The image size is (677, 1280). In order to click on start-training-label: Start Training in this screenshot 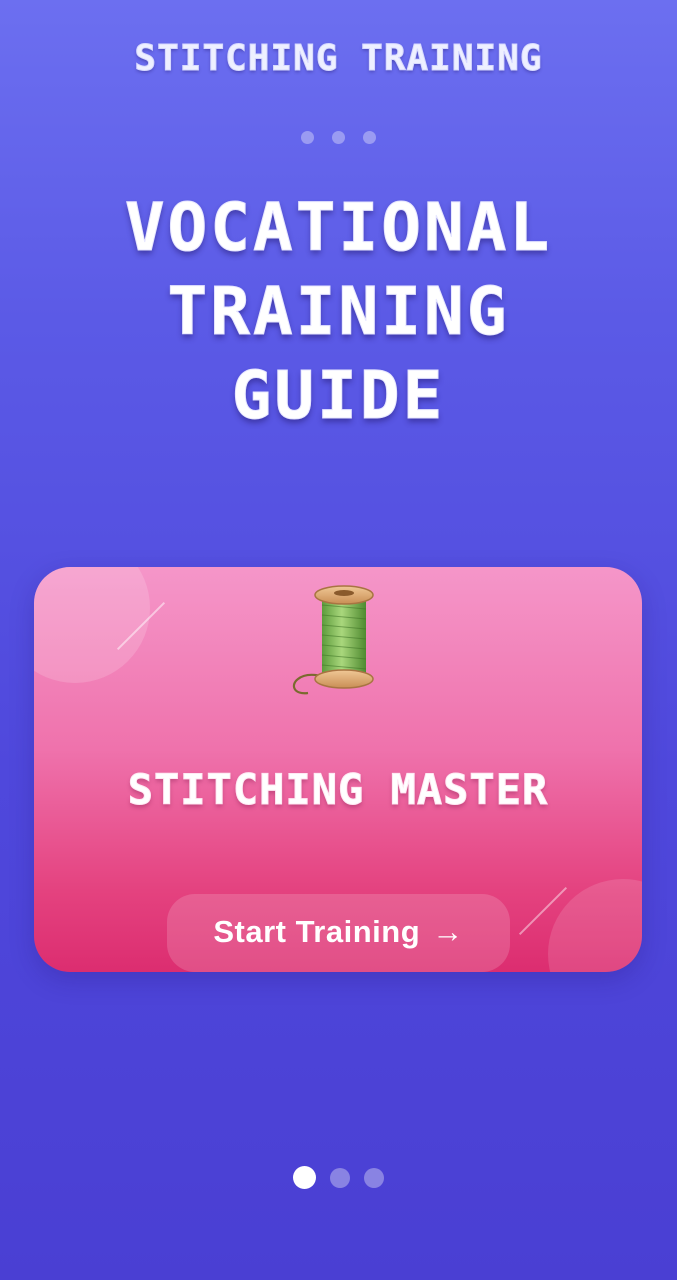, I will do `click(317, 931)`.